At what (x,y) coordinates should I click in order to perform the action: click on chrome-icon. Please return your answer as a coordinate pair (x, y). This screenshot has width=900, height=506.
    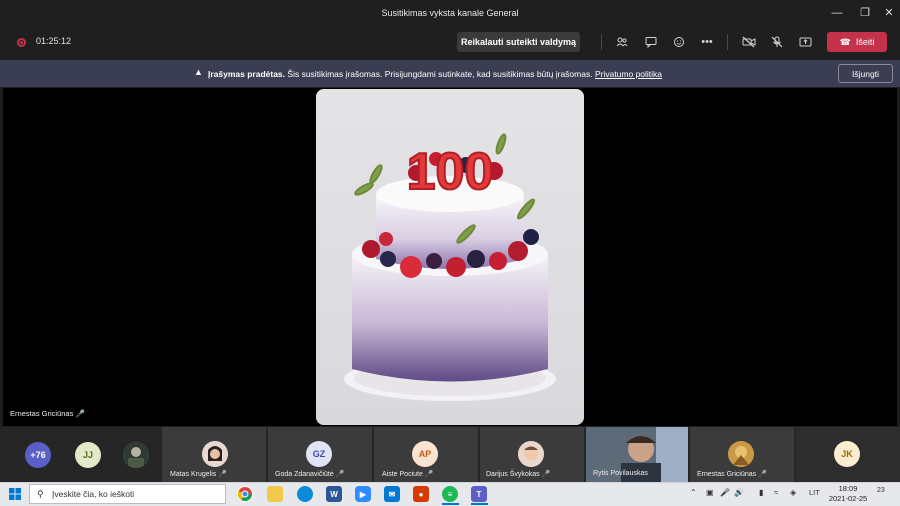
    Looking at the image, I should click on (245, 494).